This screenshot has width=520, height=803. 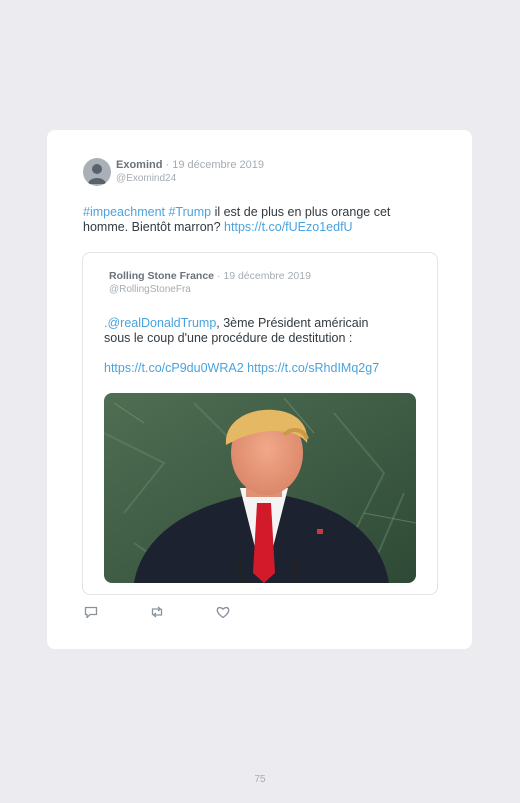 What do you see at coordinates (267, 276) in the screenshot?
I see `quoted-date: 19 décembre 2019` at bounding box center [267, 276].